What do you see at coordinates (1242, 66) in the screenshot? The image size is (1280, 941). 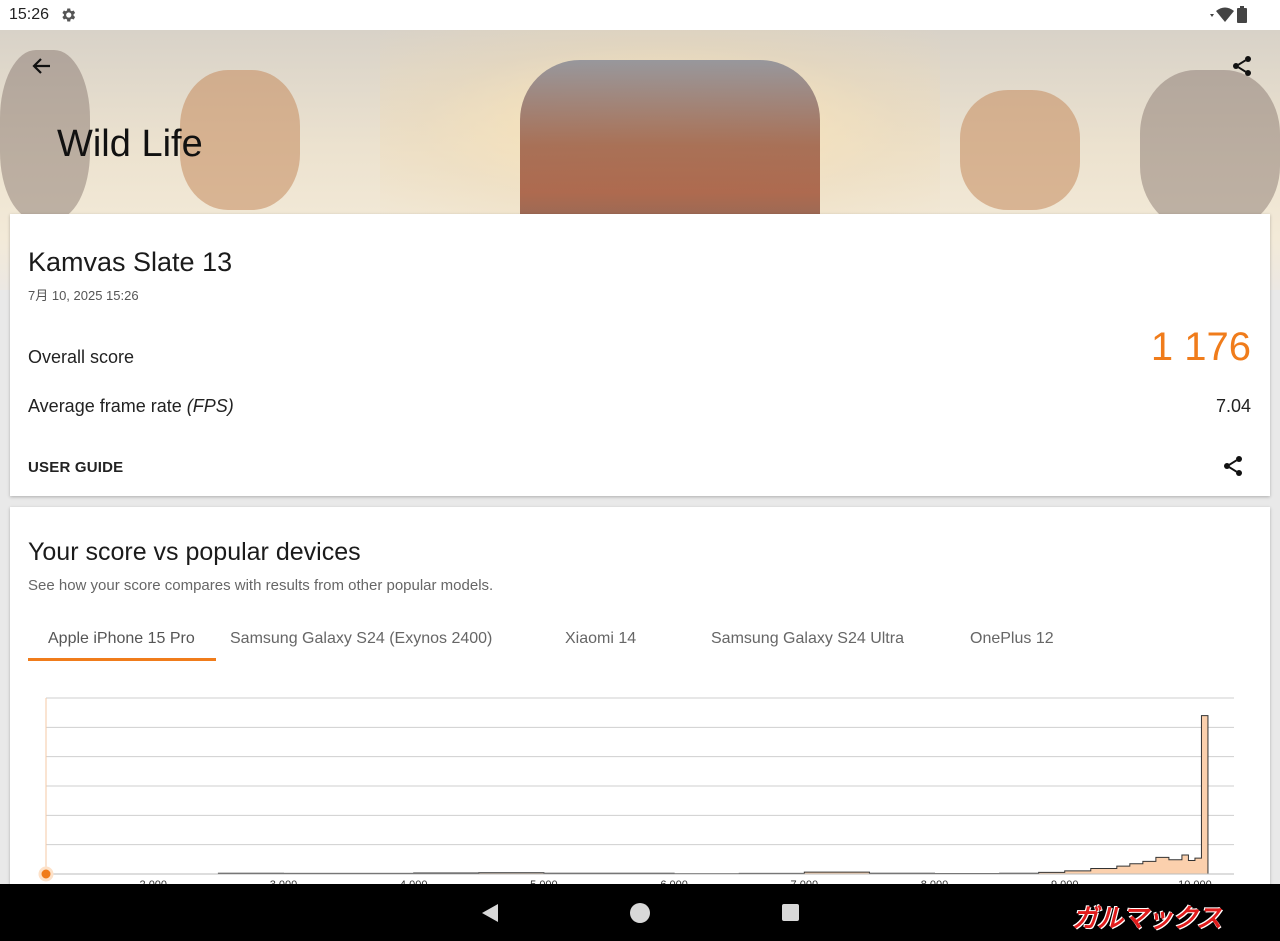 I see `share-icon` at bounding box center [1242, 66].